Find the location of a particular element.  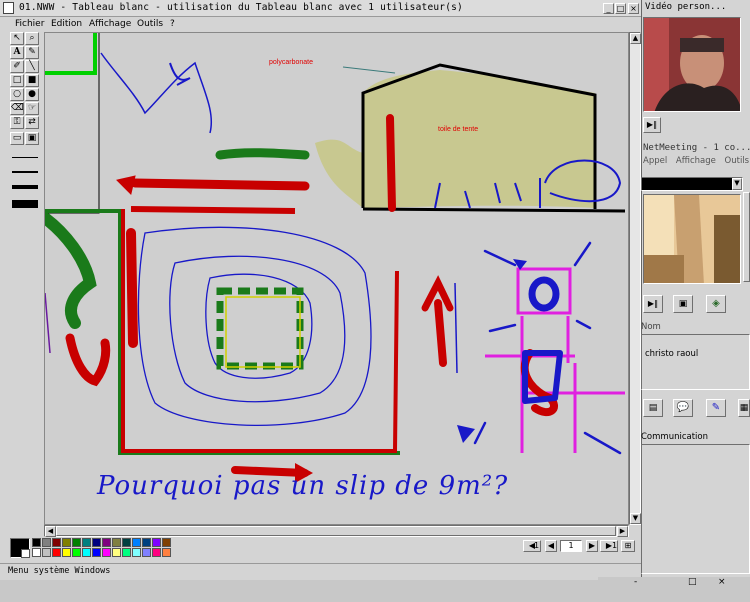

adjust-audio-icon: ◈ is located at coordinates (716, 304).